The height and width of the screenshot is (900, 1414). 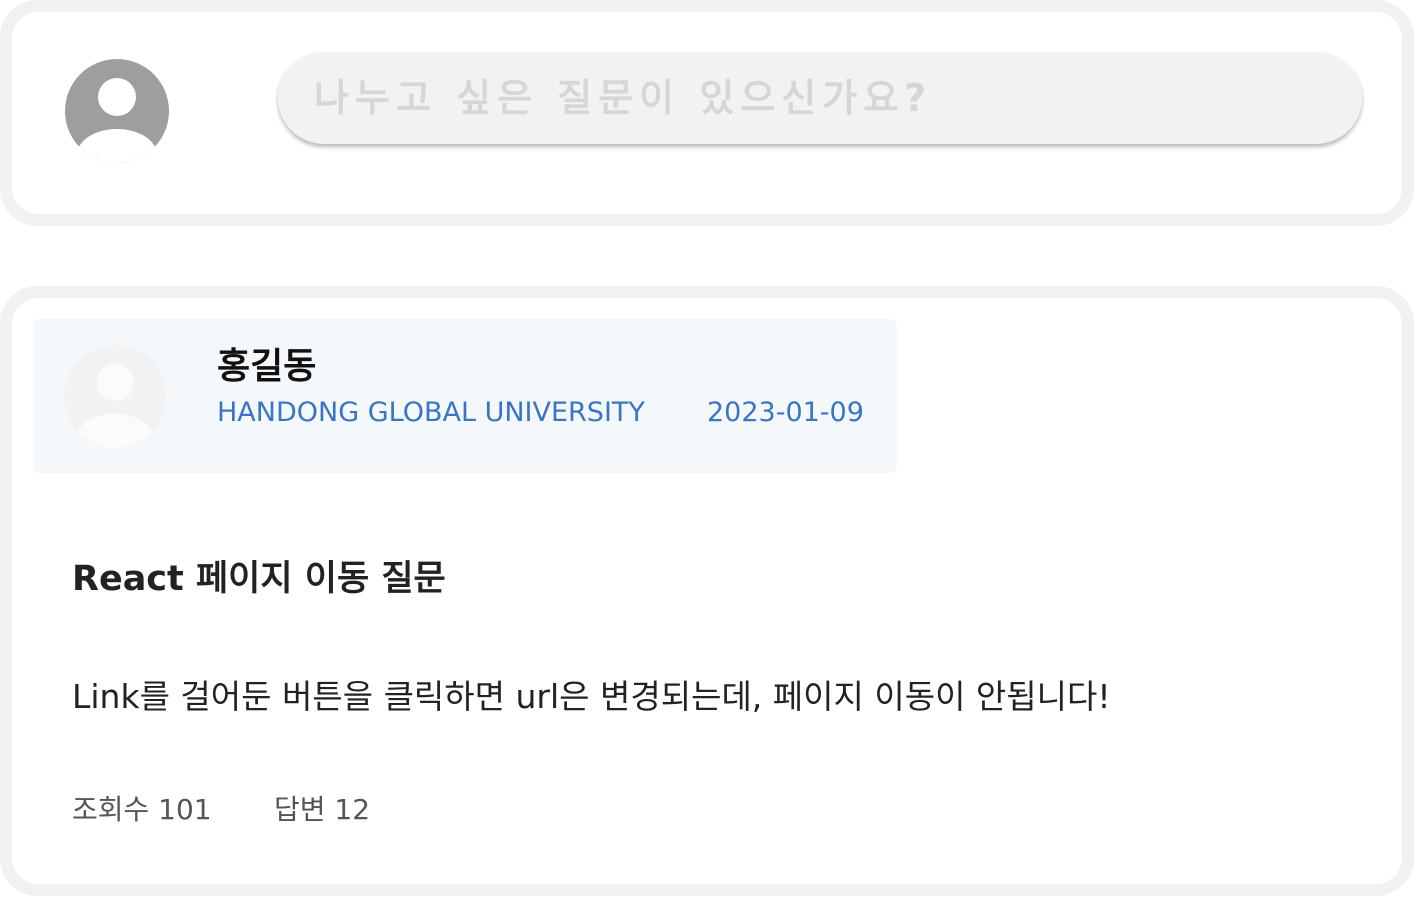 I want to click on post-title: React 페이지 이동 질문, so click(x=259, y=575).